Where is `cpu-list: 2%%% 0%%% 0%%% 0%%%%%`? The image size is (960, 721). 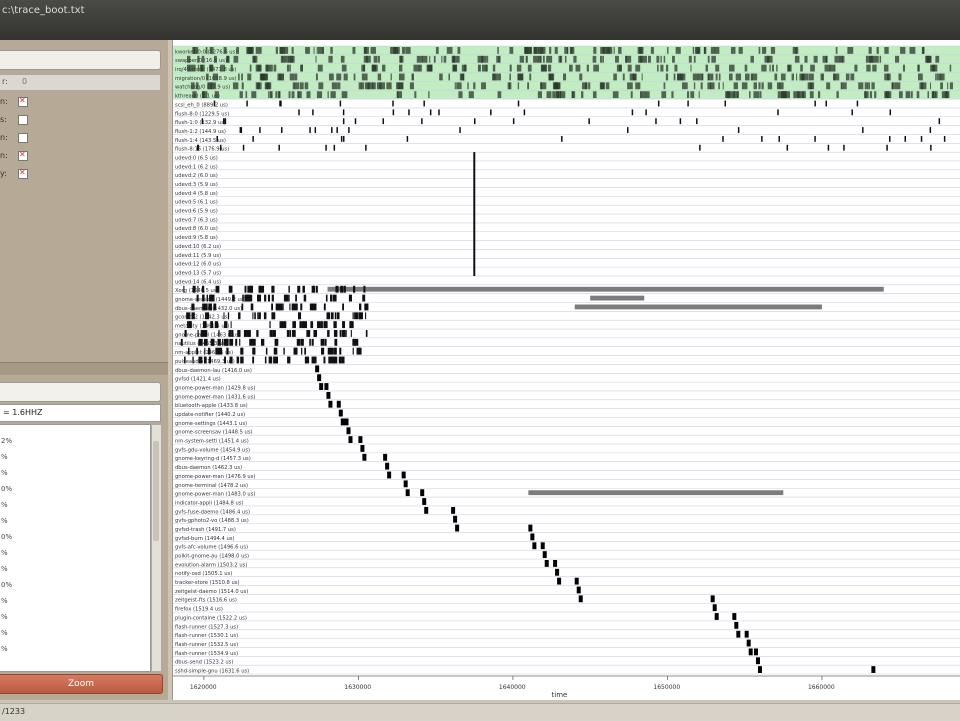 cpu-list: 2%%% 0%%% 0%%% 0%%%%% is located at coordinates (75, 548).